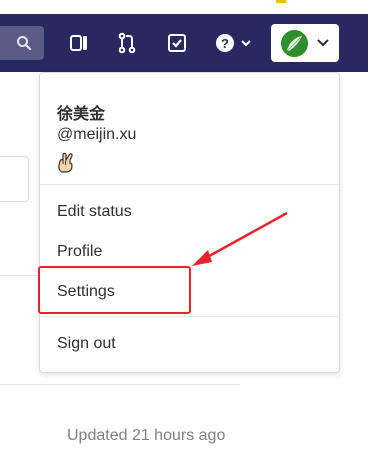  I want to click on merge-requests-nav-button, so click(127, 43).